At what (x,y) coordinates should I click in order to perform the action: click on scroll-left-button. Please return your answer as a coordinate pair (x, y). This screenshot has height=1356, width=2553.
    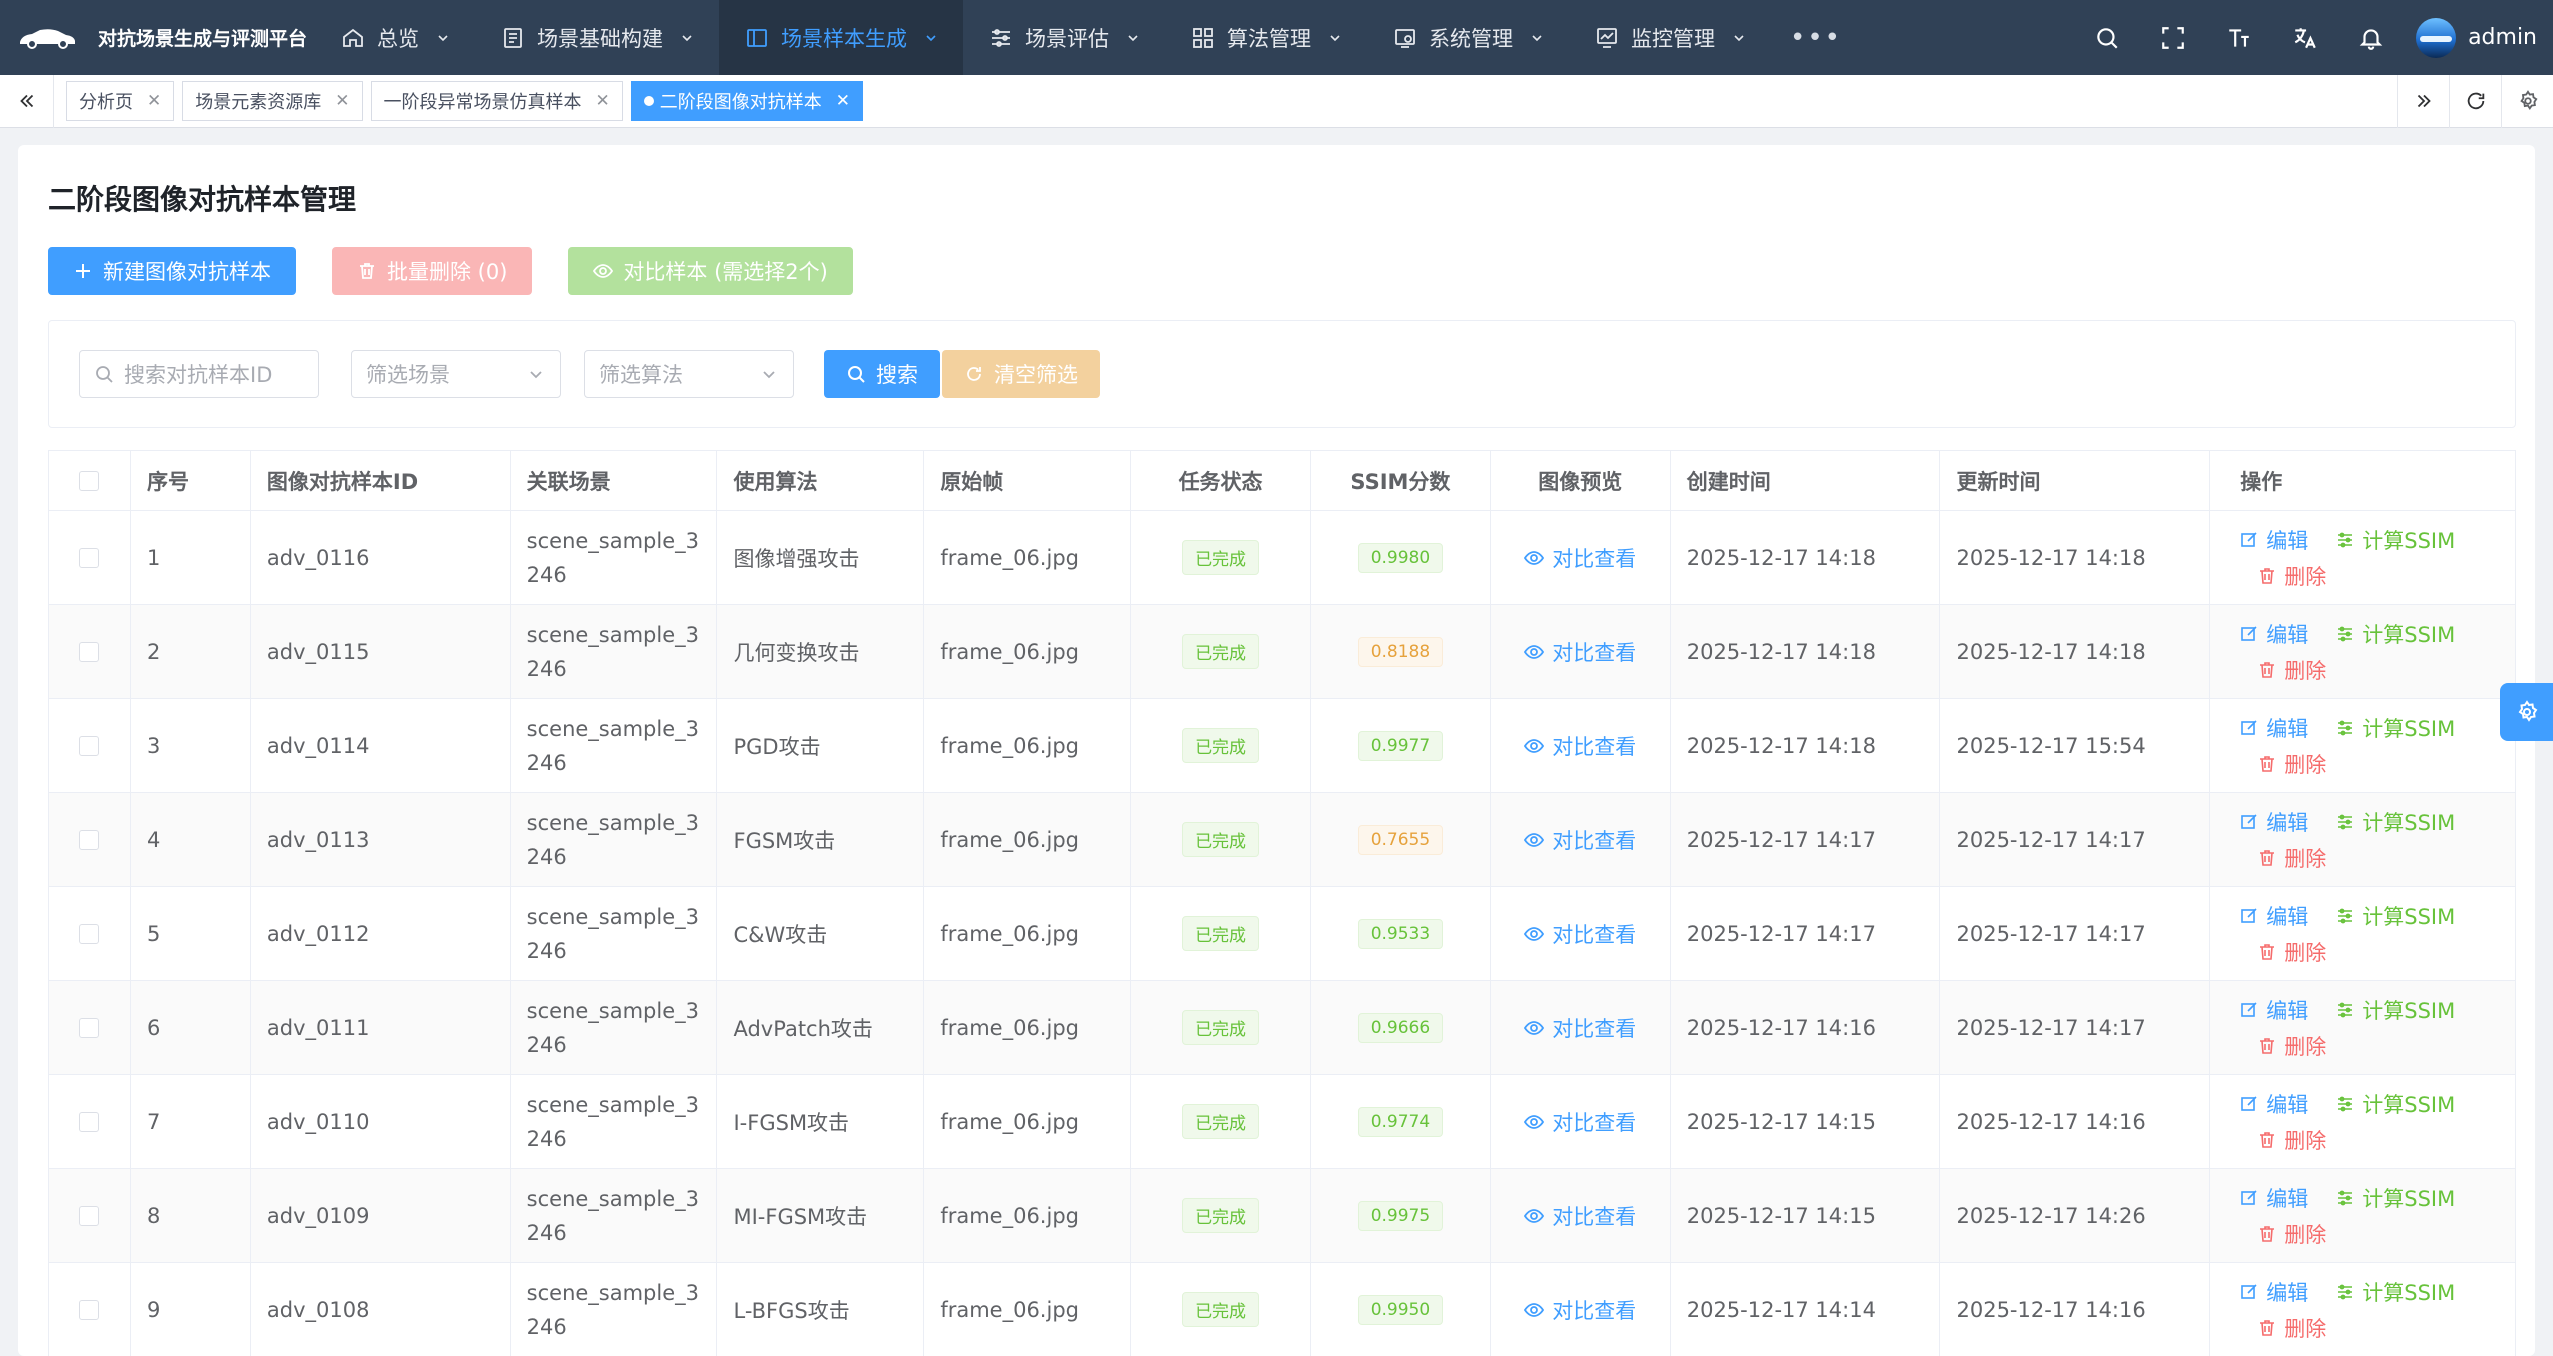
    Looking at the image, I should click on (27, 101).